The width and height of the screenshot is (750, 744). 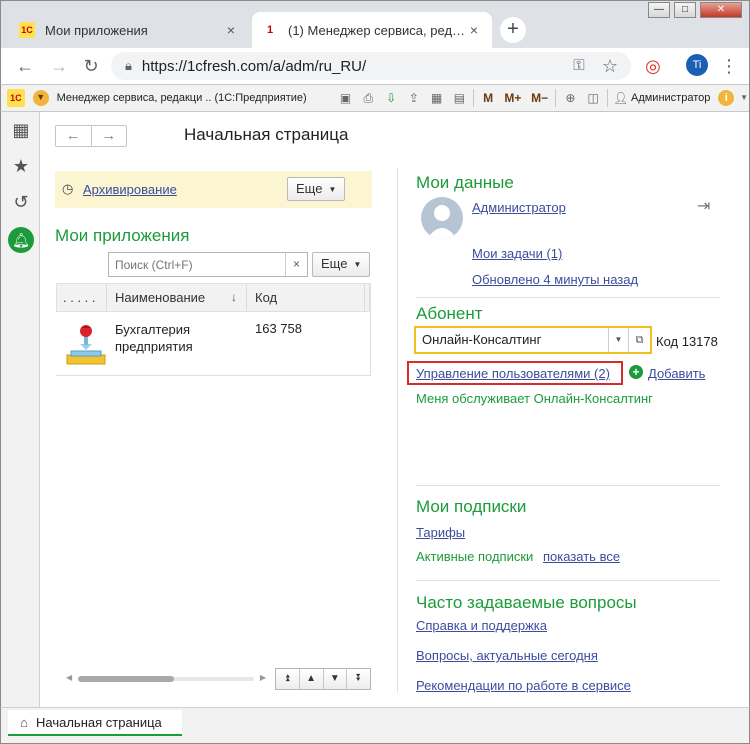 What do you see at coordinates (513, 30) in the screenshot?
I see `new-tab-button: +` at bounding box center [513, 30].